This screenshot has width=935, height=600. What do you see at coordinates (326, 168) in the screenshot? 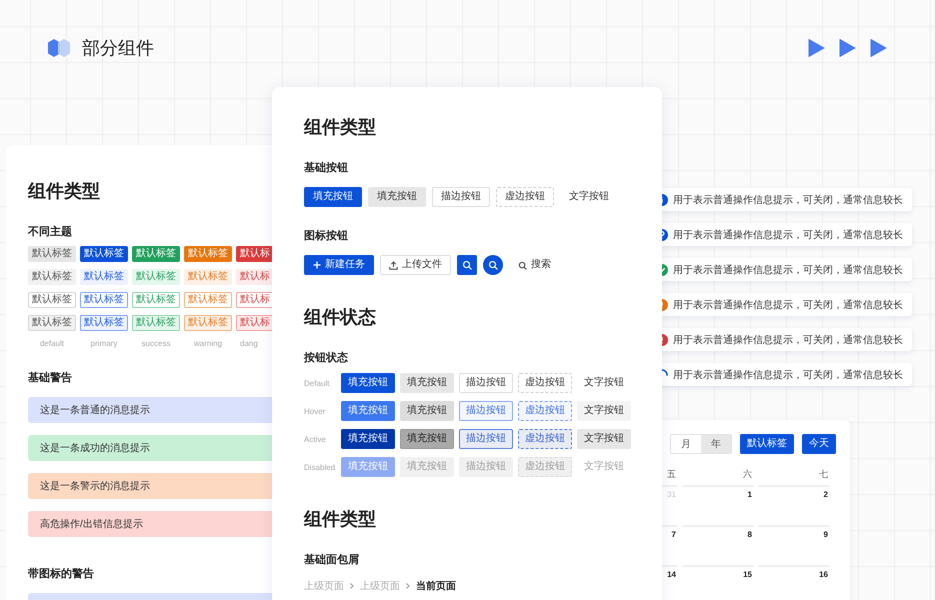
I see `section-heading: 基础按钮` at bounding box center [326, 168].